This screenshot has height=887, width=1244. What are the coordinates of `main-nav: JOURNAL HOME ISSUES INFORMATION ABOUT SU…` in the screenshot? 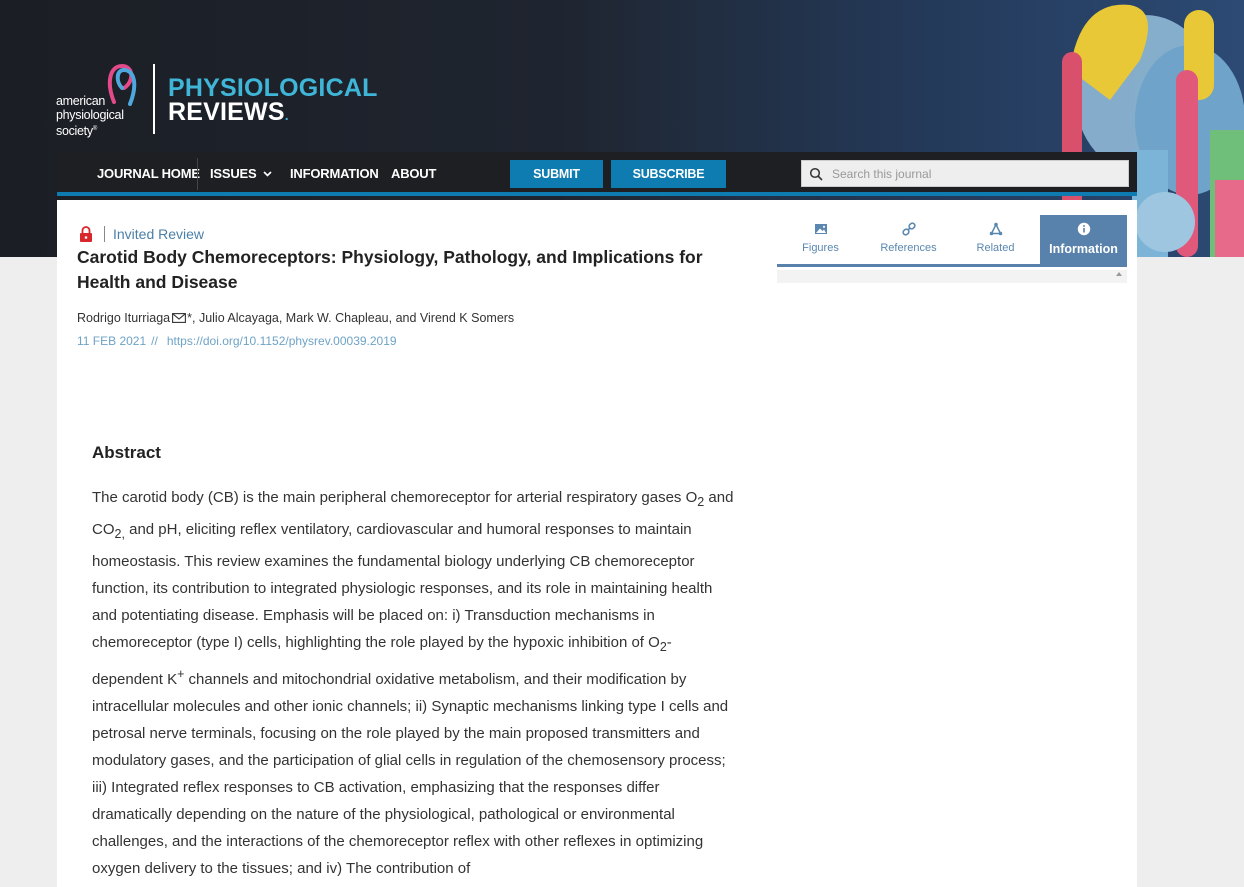 It's located at (597, 174).